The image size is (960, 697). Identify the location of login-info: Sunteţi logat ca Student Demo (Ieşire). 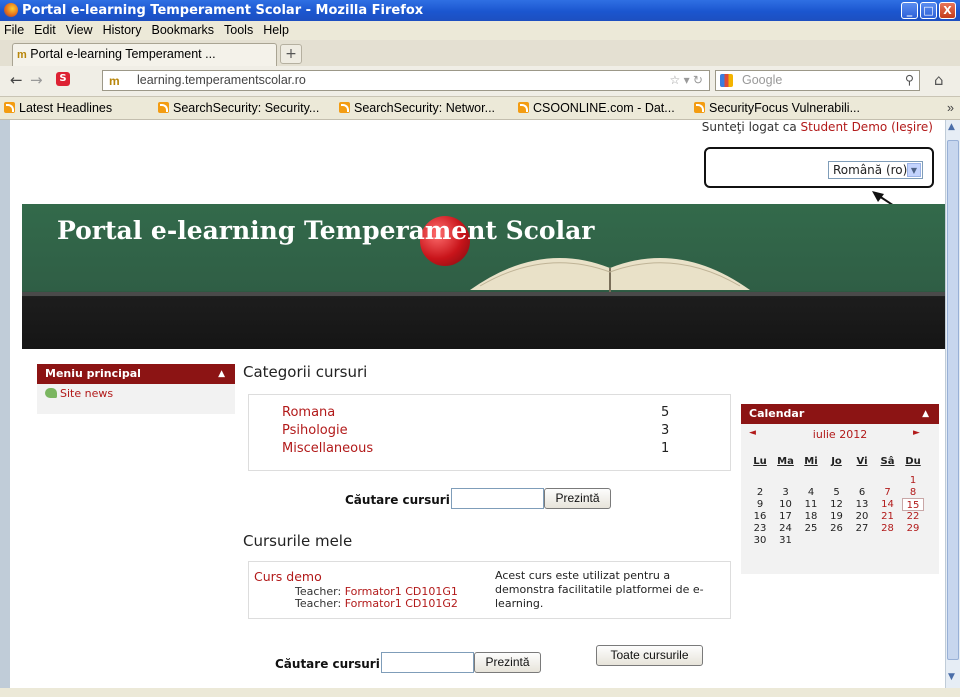
(817, 127).